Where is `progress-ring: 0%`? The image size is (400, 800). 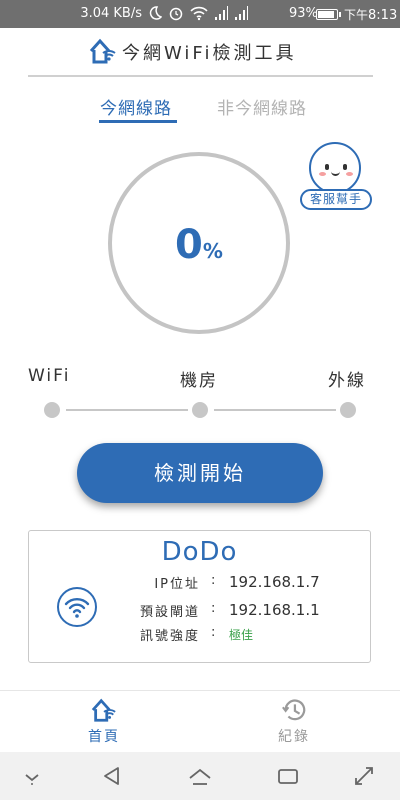 progress-ring: 0% is located at coordinates (199, 243).